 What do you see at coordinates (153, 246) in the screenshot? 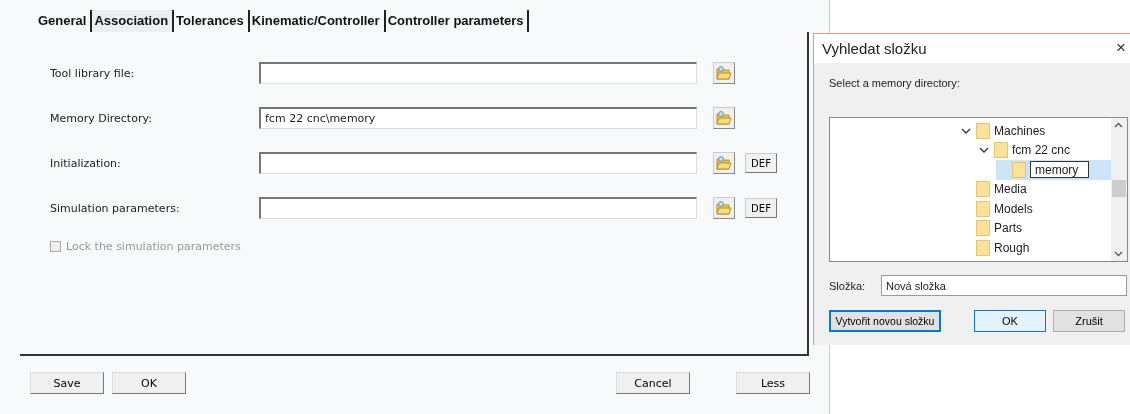
I see `checkbox-label: Lock the simulation parameters` at bounding box center [153, 246].